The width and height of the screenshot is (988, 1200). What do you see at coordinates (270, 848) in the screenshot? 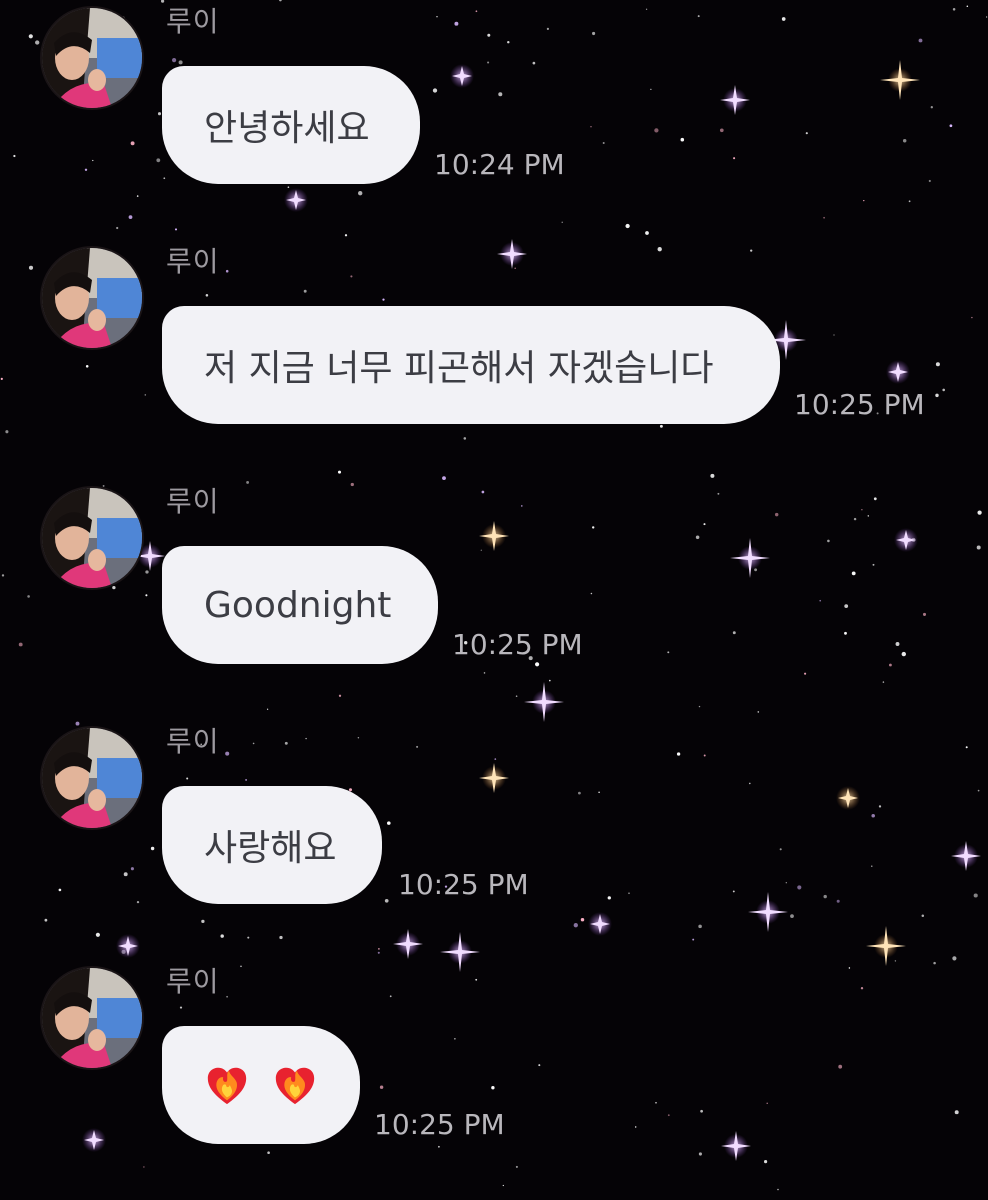
I see `message-text: 사랑해요` at bounding box center [270, 848].